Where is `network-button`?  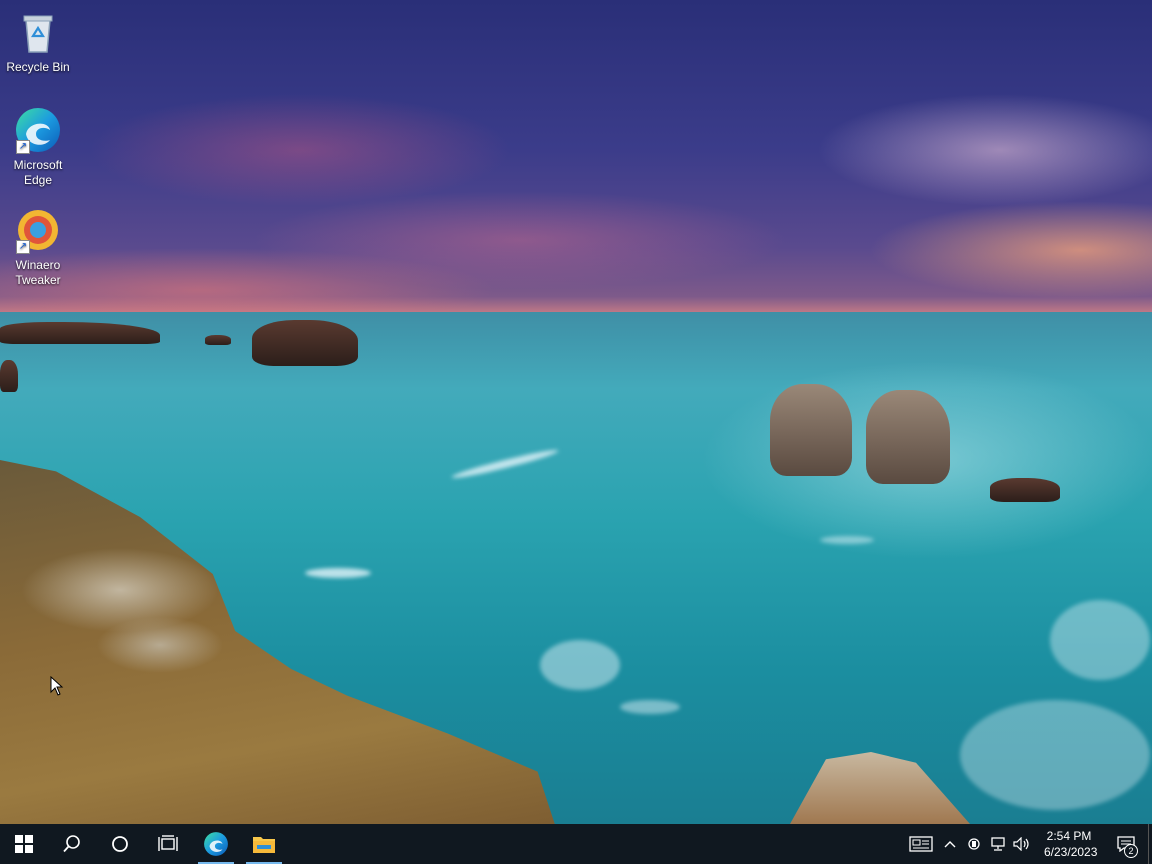
network-button is located at coordinates (998, 844).